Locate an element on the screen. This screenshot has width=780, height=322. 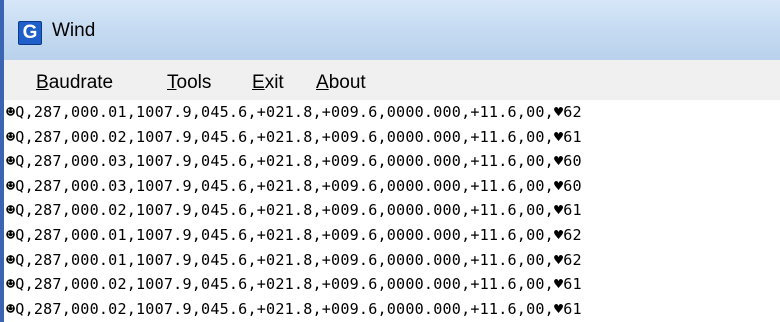
menu-tools-mnemonic: T is located at coordinates (172, 82).